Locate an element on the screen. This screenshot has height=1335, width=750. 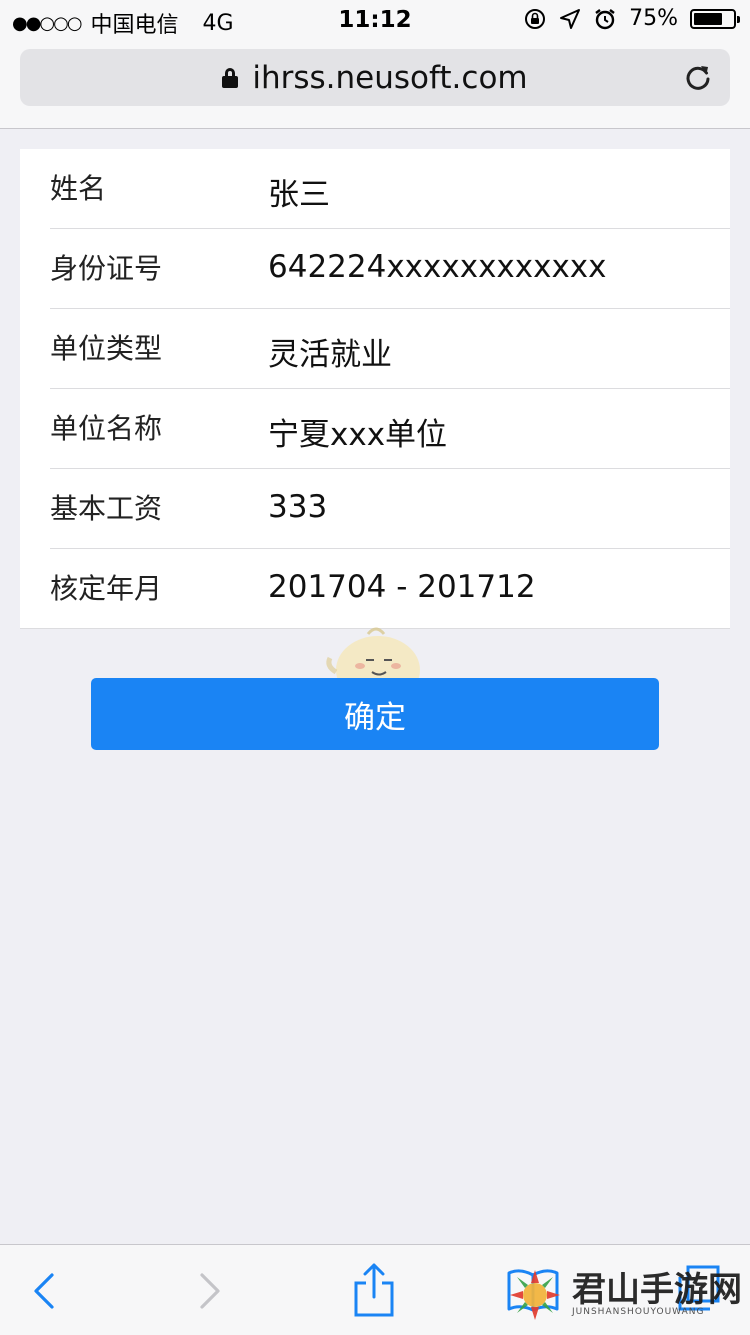
row-value: 333 is located at coordinates (298, 507).